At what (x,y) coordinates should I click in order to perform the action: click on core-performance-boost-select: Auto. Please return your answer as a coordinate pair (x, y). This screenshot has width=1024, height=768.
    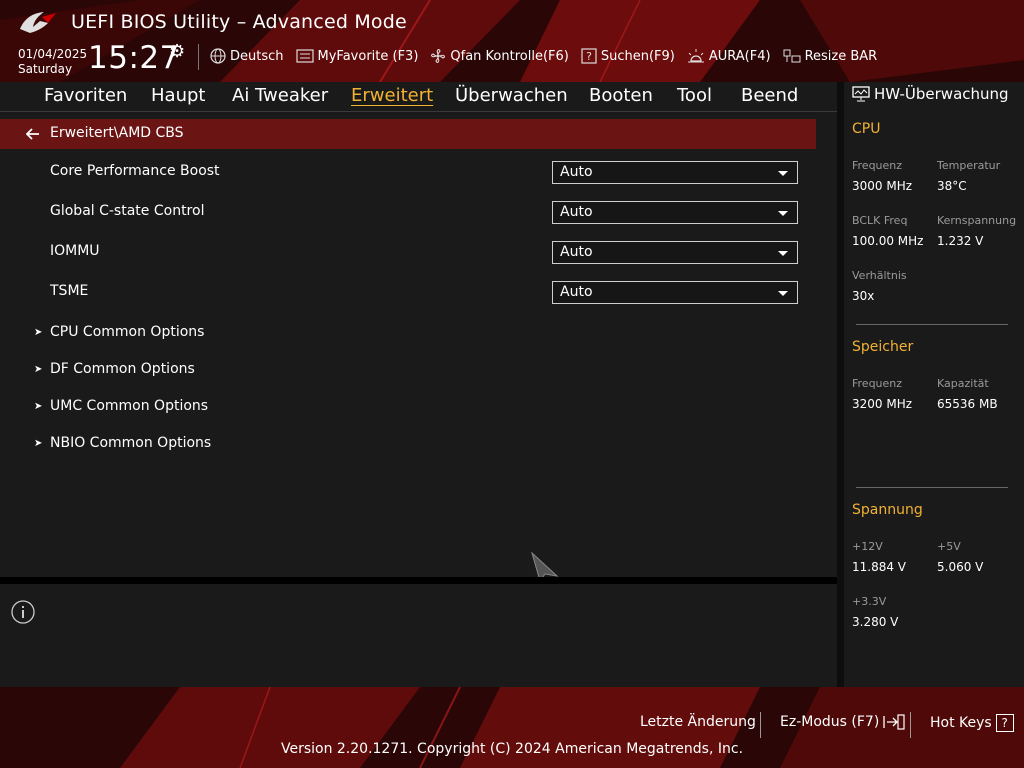
    Looking at the image, I should click on (675, 172).